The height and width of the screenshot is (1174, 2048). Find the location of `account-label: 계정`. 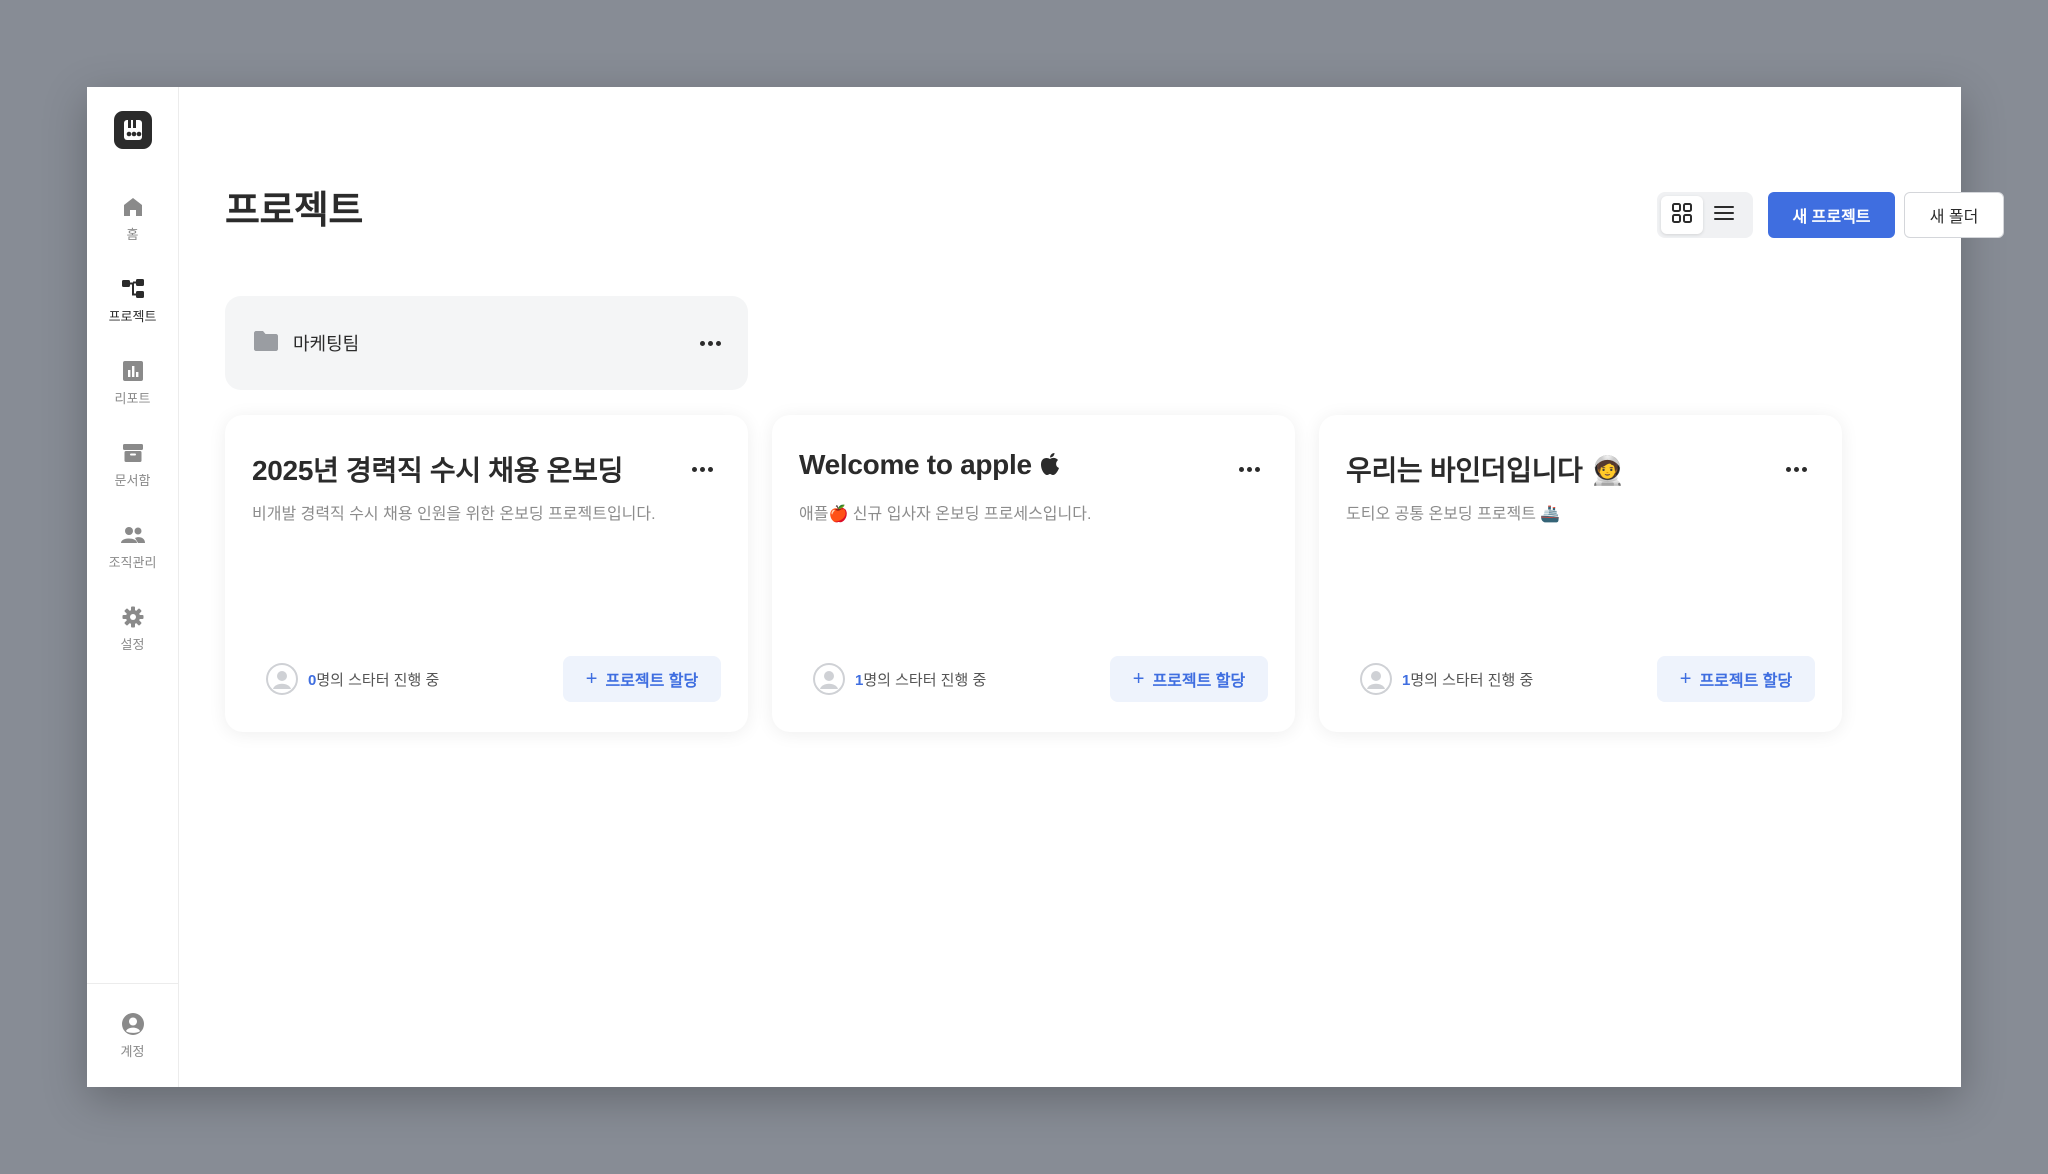

account-label: 계정 is located at coordinates (132, 1051).